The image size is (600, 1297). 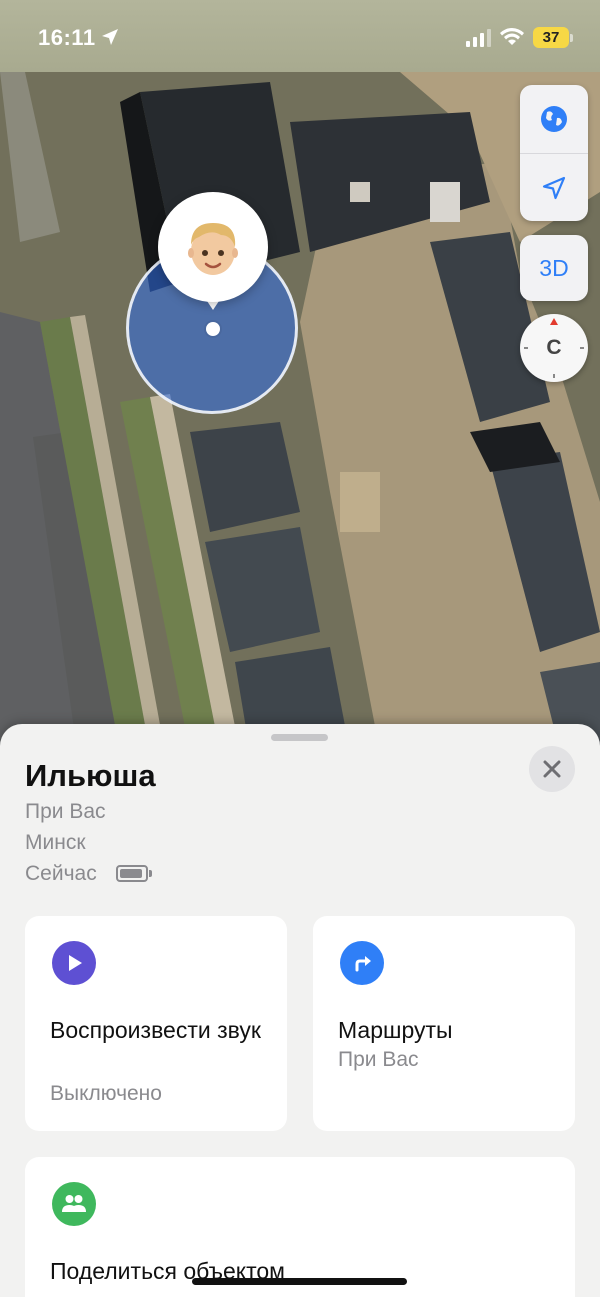 I want to click on 3d-toggle-button: 3D, so click(x=554, y=268).